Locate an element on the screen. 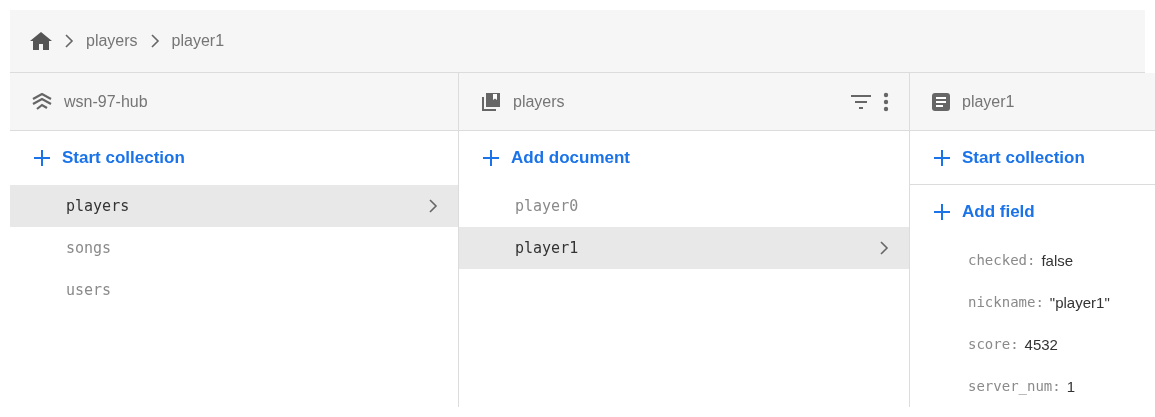 The height and width of the screenshot is (417, 1155). column-title: wsn-97-hub is located at coordinates (106, 101).